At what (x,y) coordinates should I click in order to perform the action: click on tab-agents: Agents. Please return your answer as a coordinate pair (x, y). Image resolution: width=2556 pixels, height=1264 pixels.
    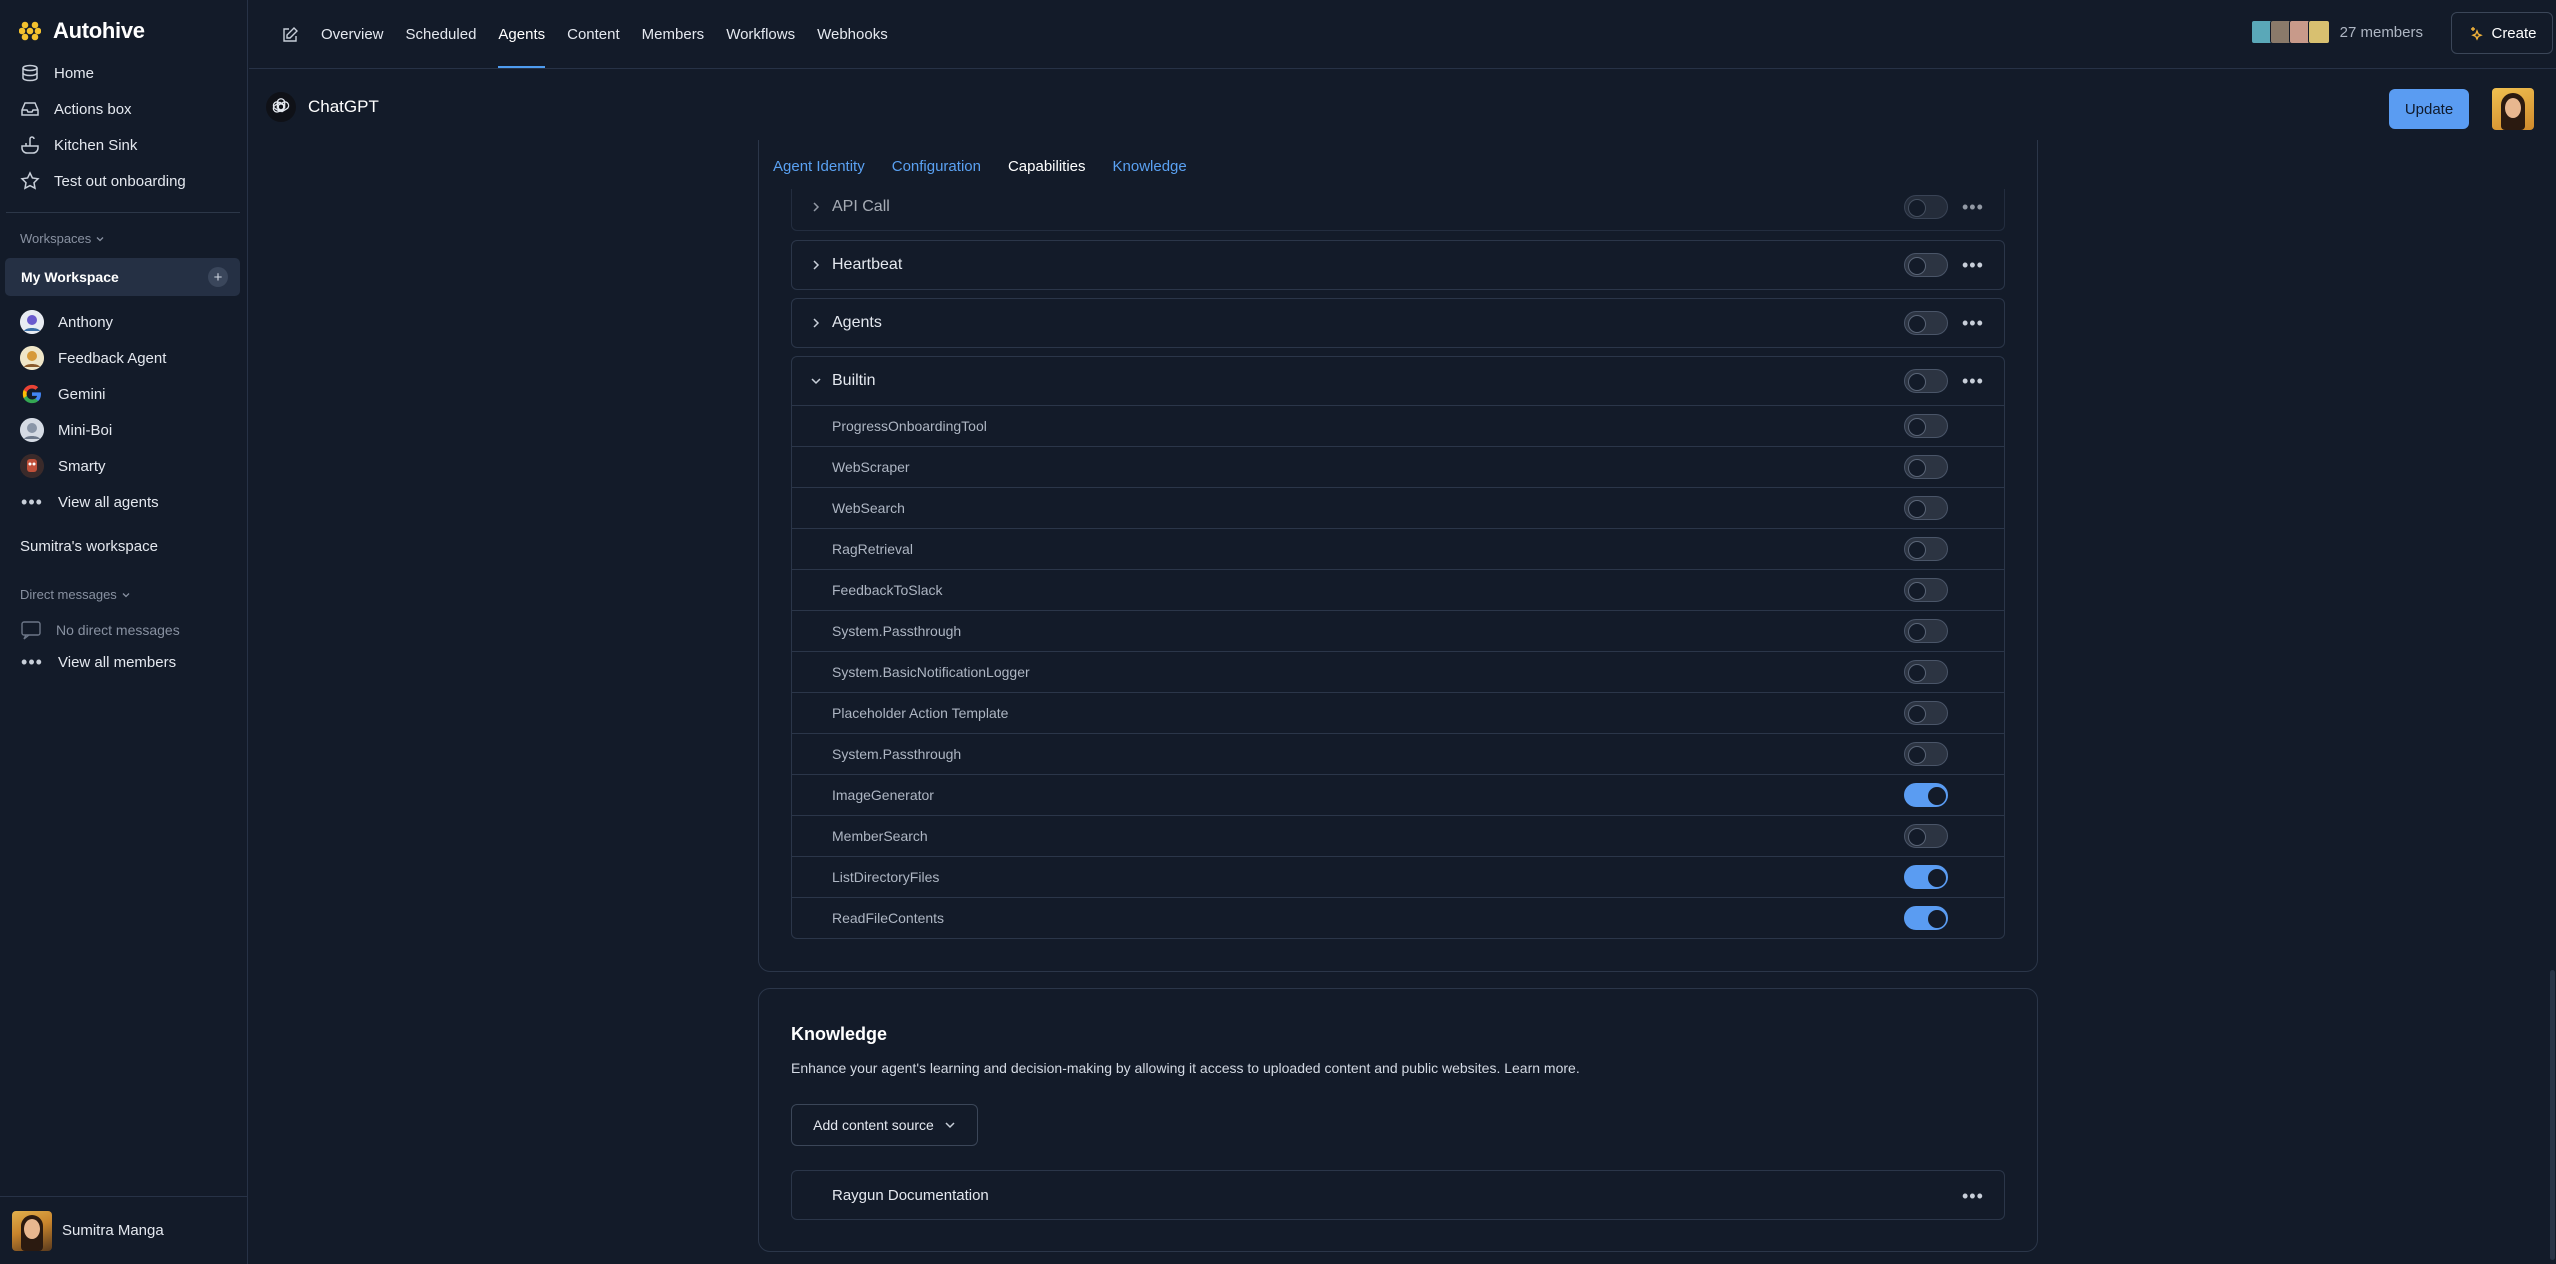
    Looking at the image, I should click on (521, 34).